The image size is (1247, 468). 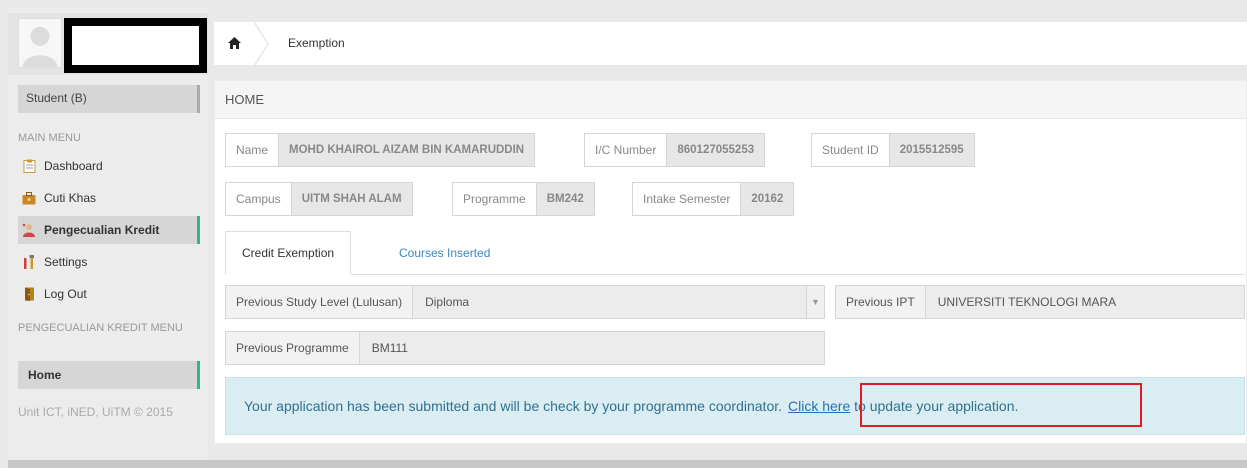 What do you see at coordinates (49, 138) in the screenshot?
I see `main-menu-heading: MAIN MENU` at bounding box center [49, 138].